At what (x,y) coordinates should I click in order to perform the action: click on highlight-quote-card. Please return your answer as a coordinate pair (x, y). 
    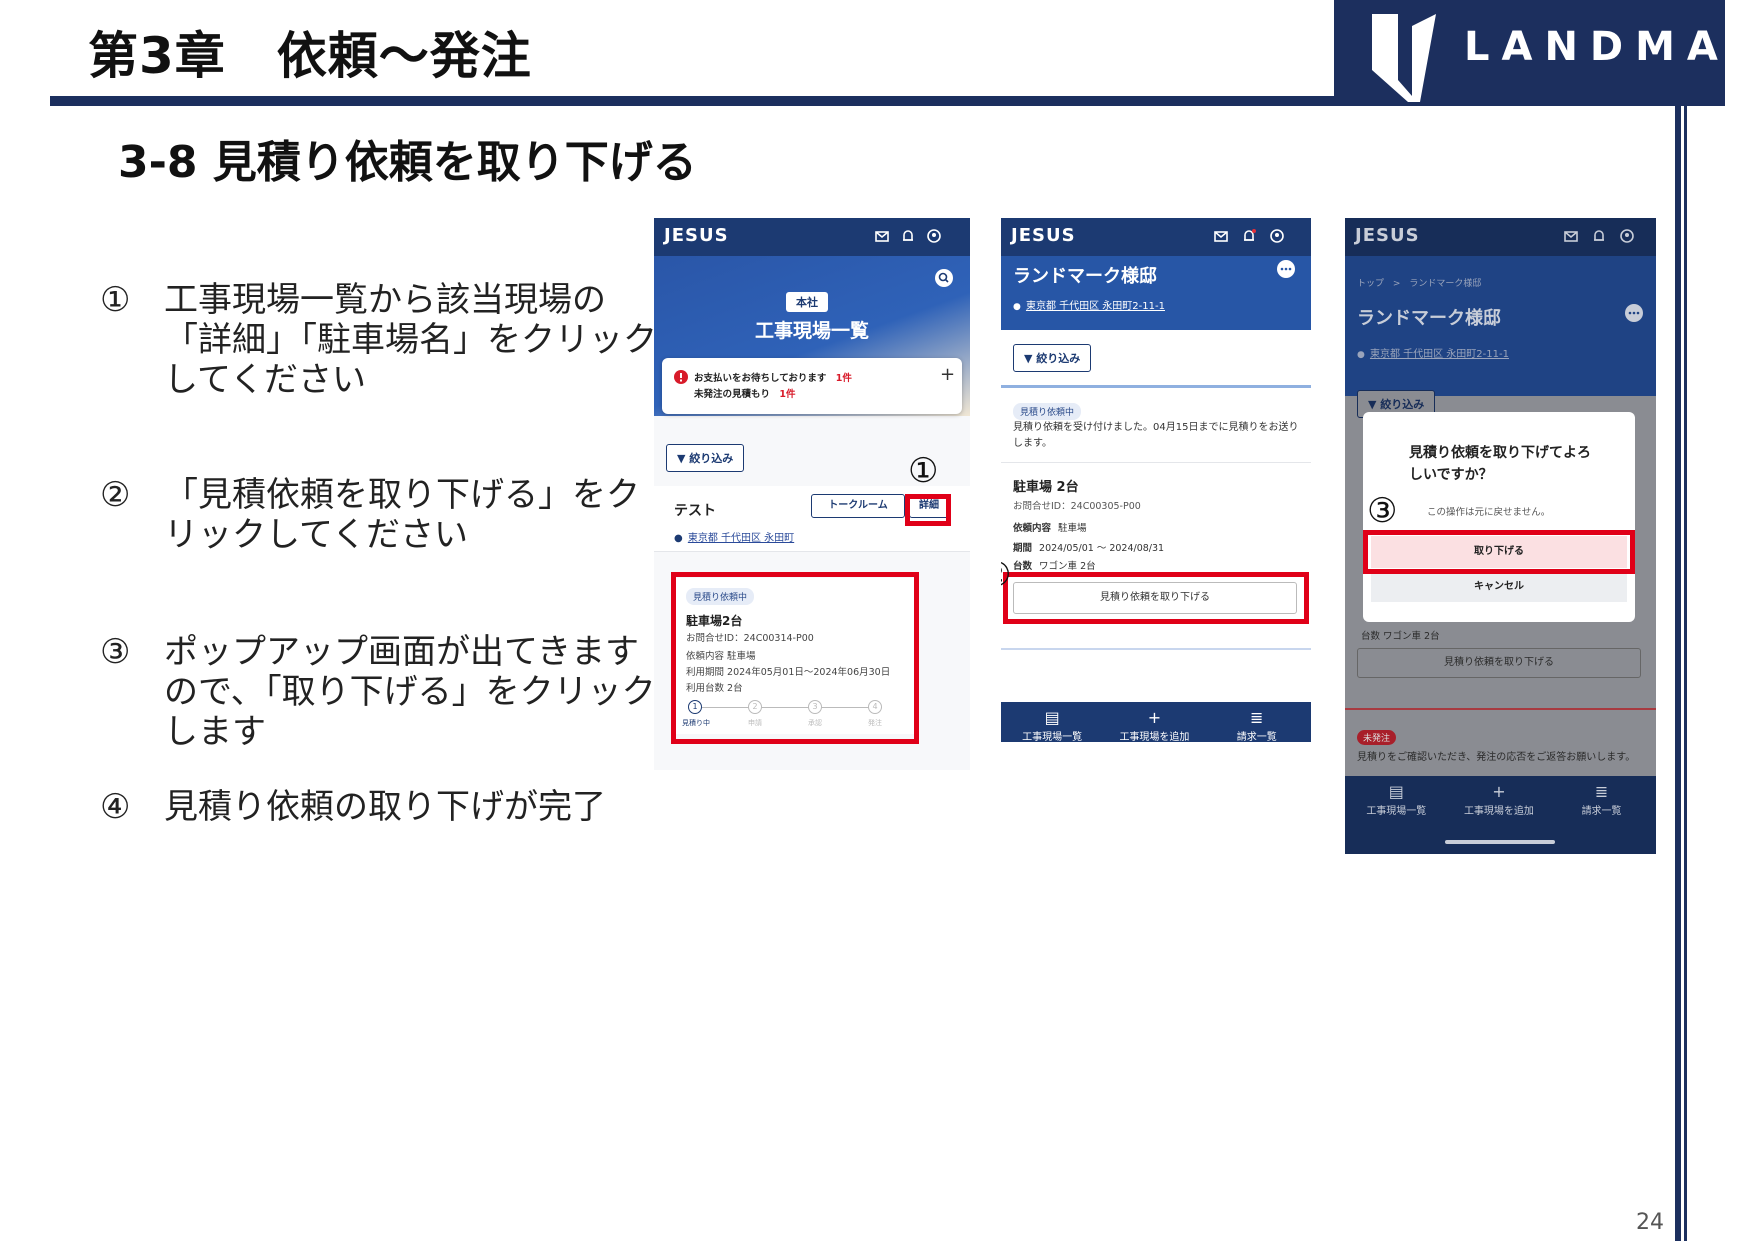
    Looking at the image, I should click on (795, 658).